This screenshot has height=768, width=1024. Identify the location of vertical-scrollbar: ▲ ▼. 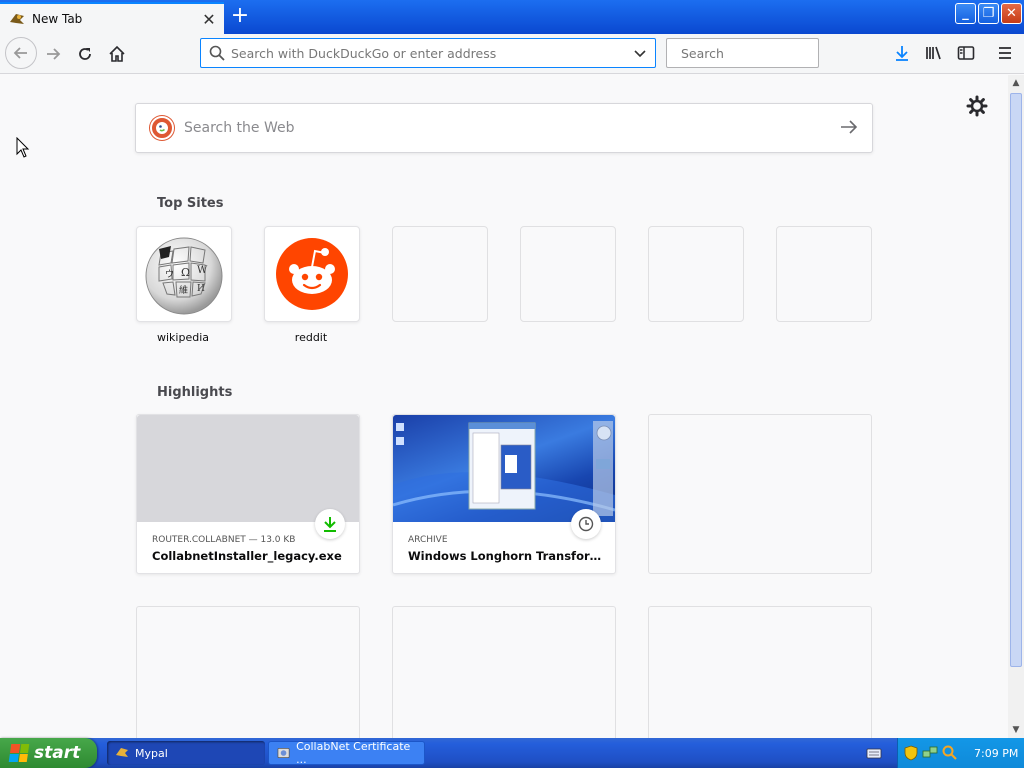
(1016, 406).